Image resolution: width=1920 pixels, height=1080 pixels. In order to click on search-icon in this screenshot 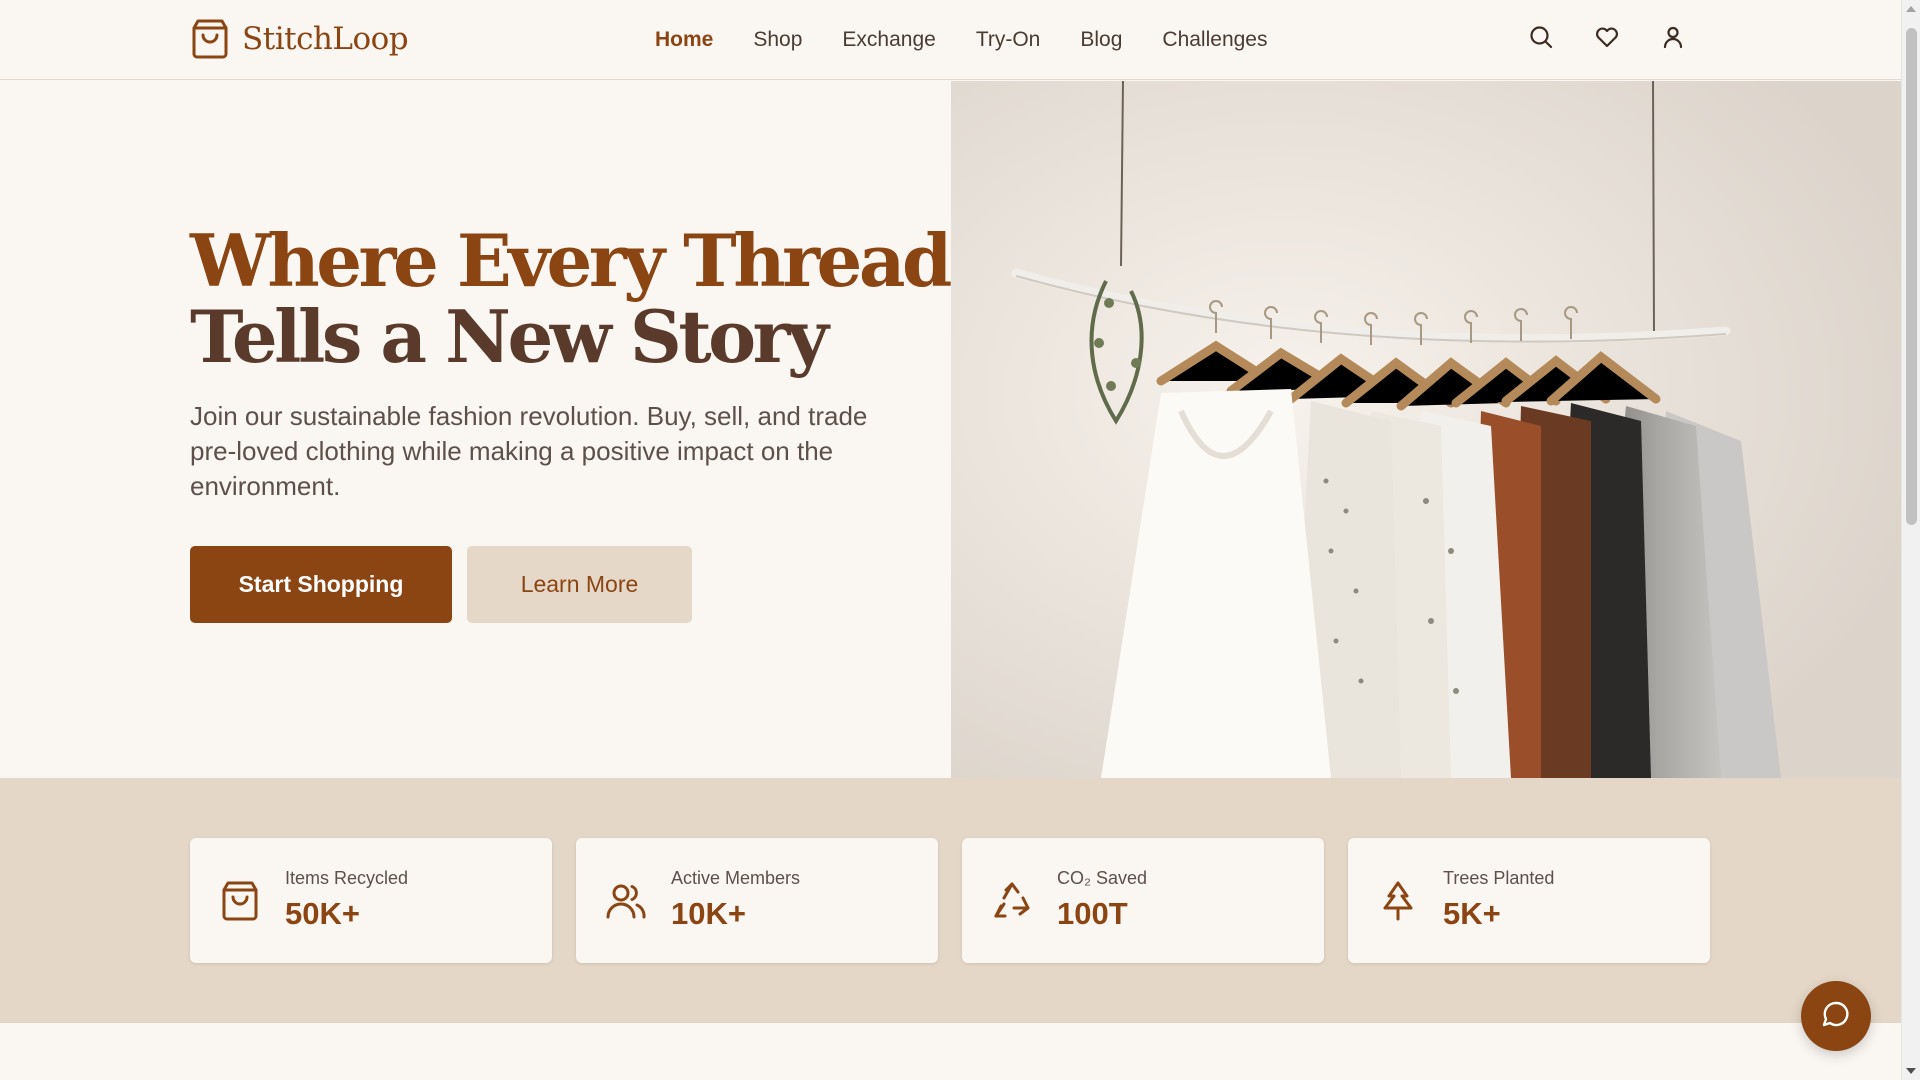, I will do `click(1541, 37)`.